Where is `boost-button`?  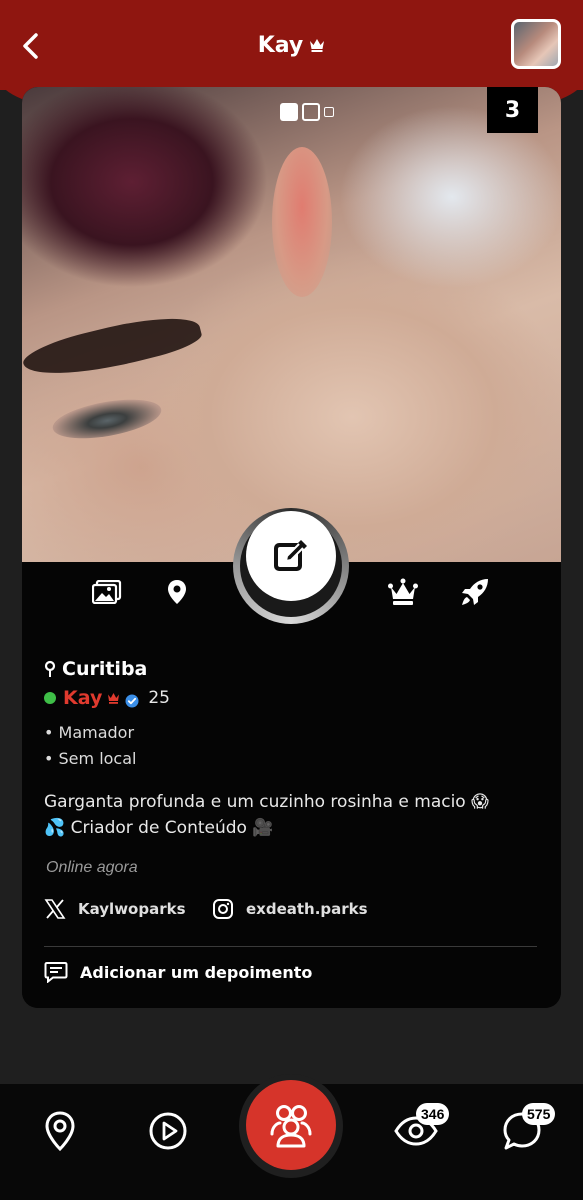 boost-button is located at coordinates (475, 592).